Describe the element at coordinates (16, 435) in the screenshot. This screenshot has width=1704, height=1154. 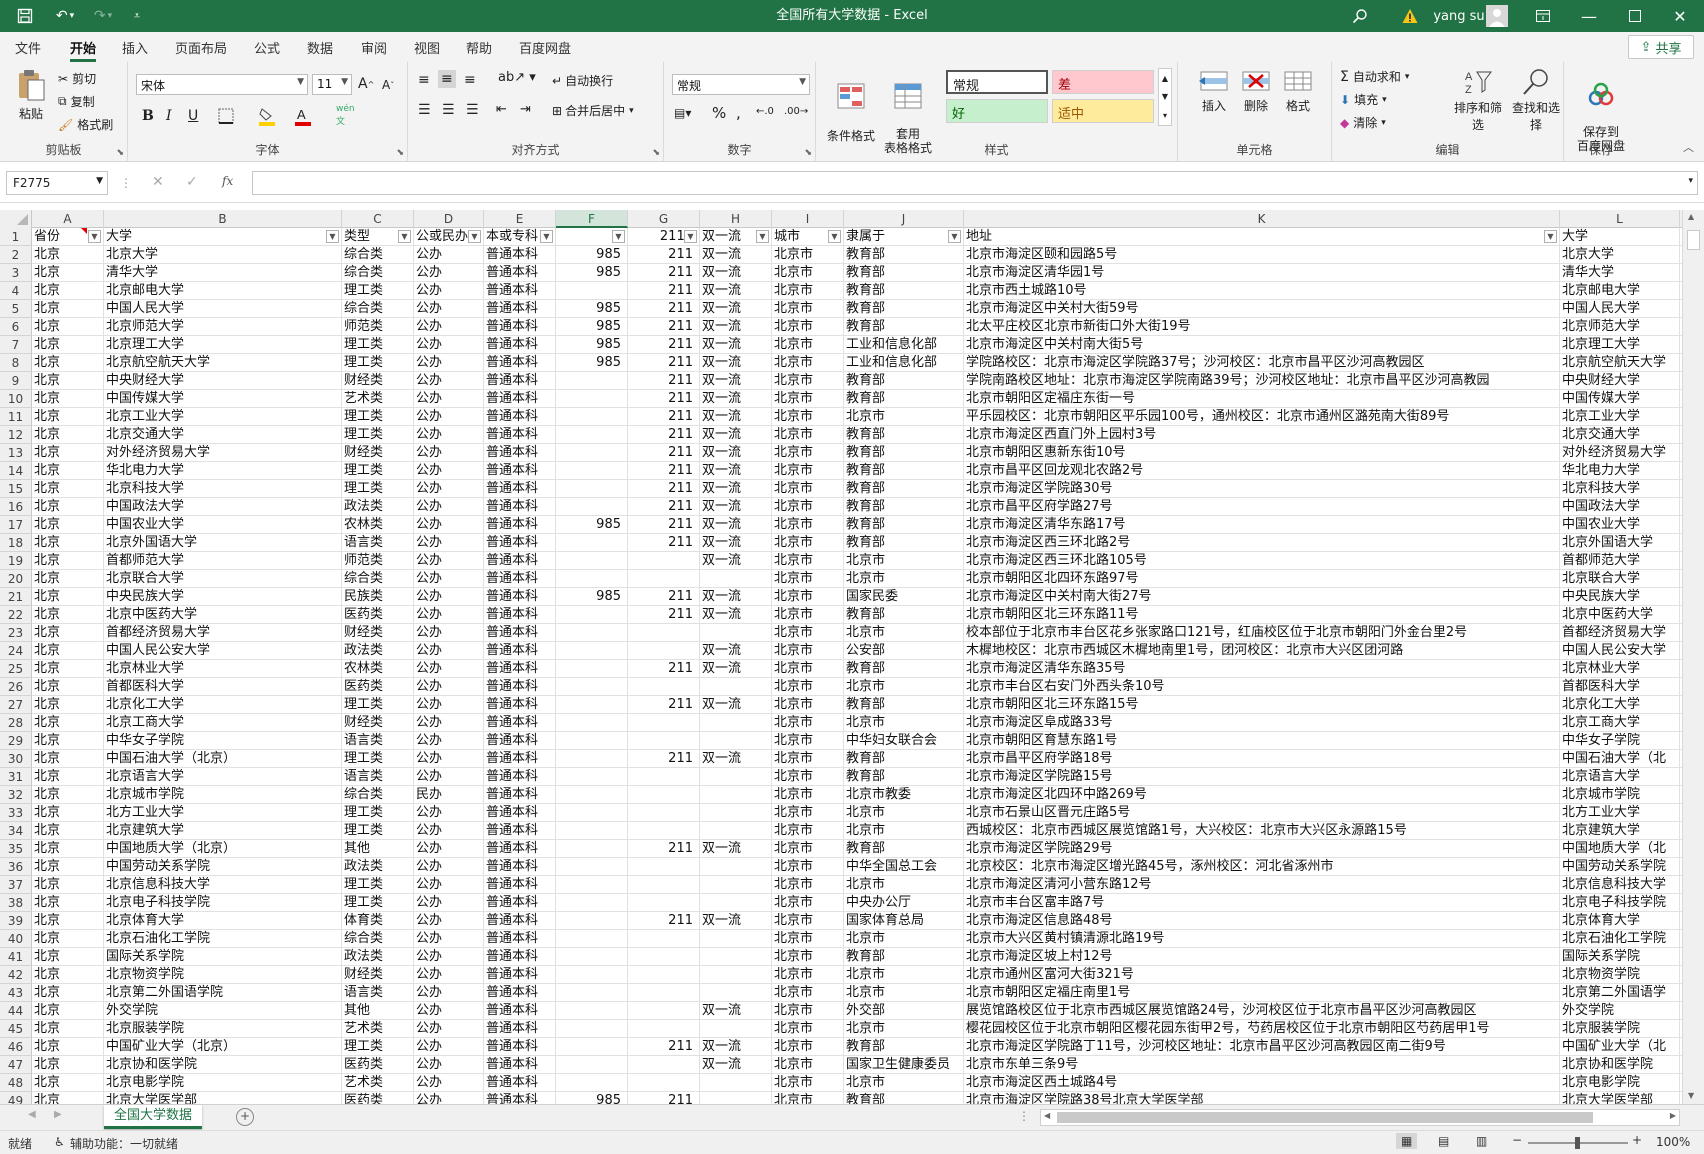
I see `row-header: 12` at that location.